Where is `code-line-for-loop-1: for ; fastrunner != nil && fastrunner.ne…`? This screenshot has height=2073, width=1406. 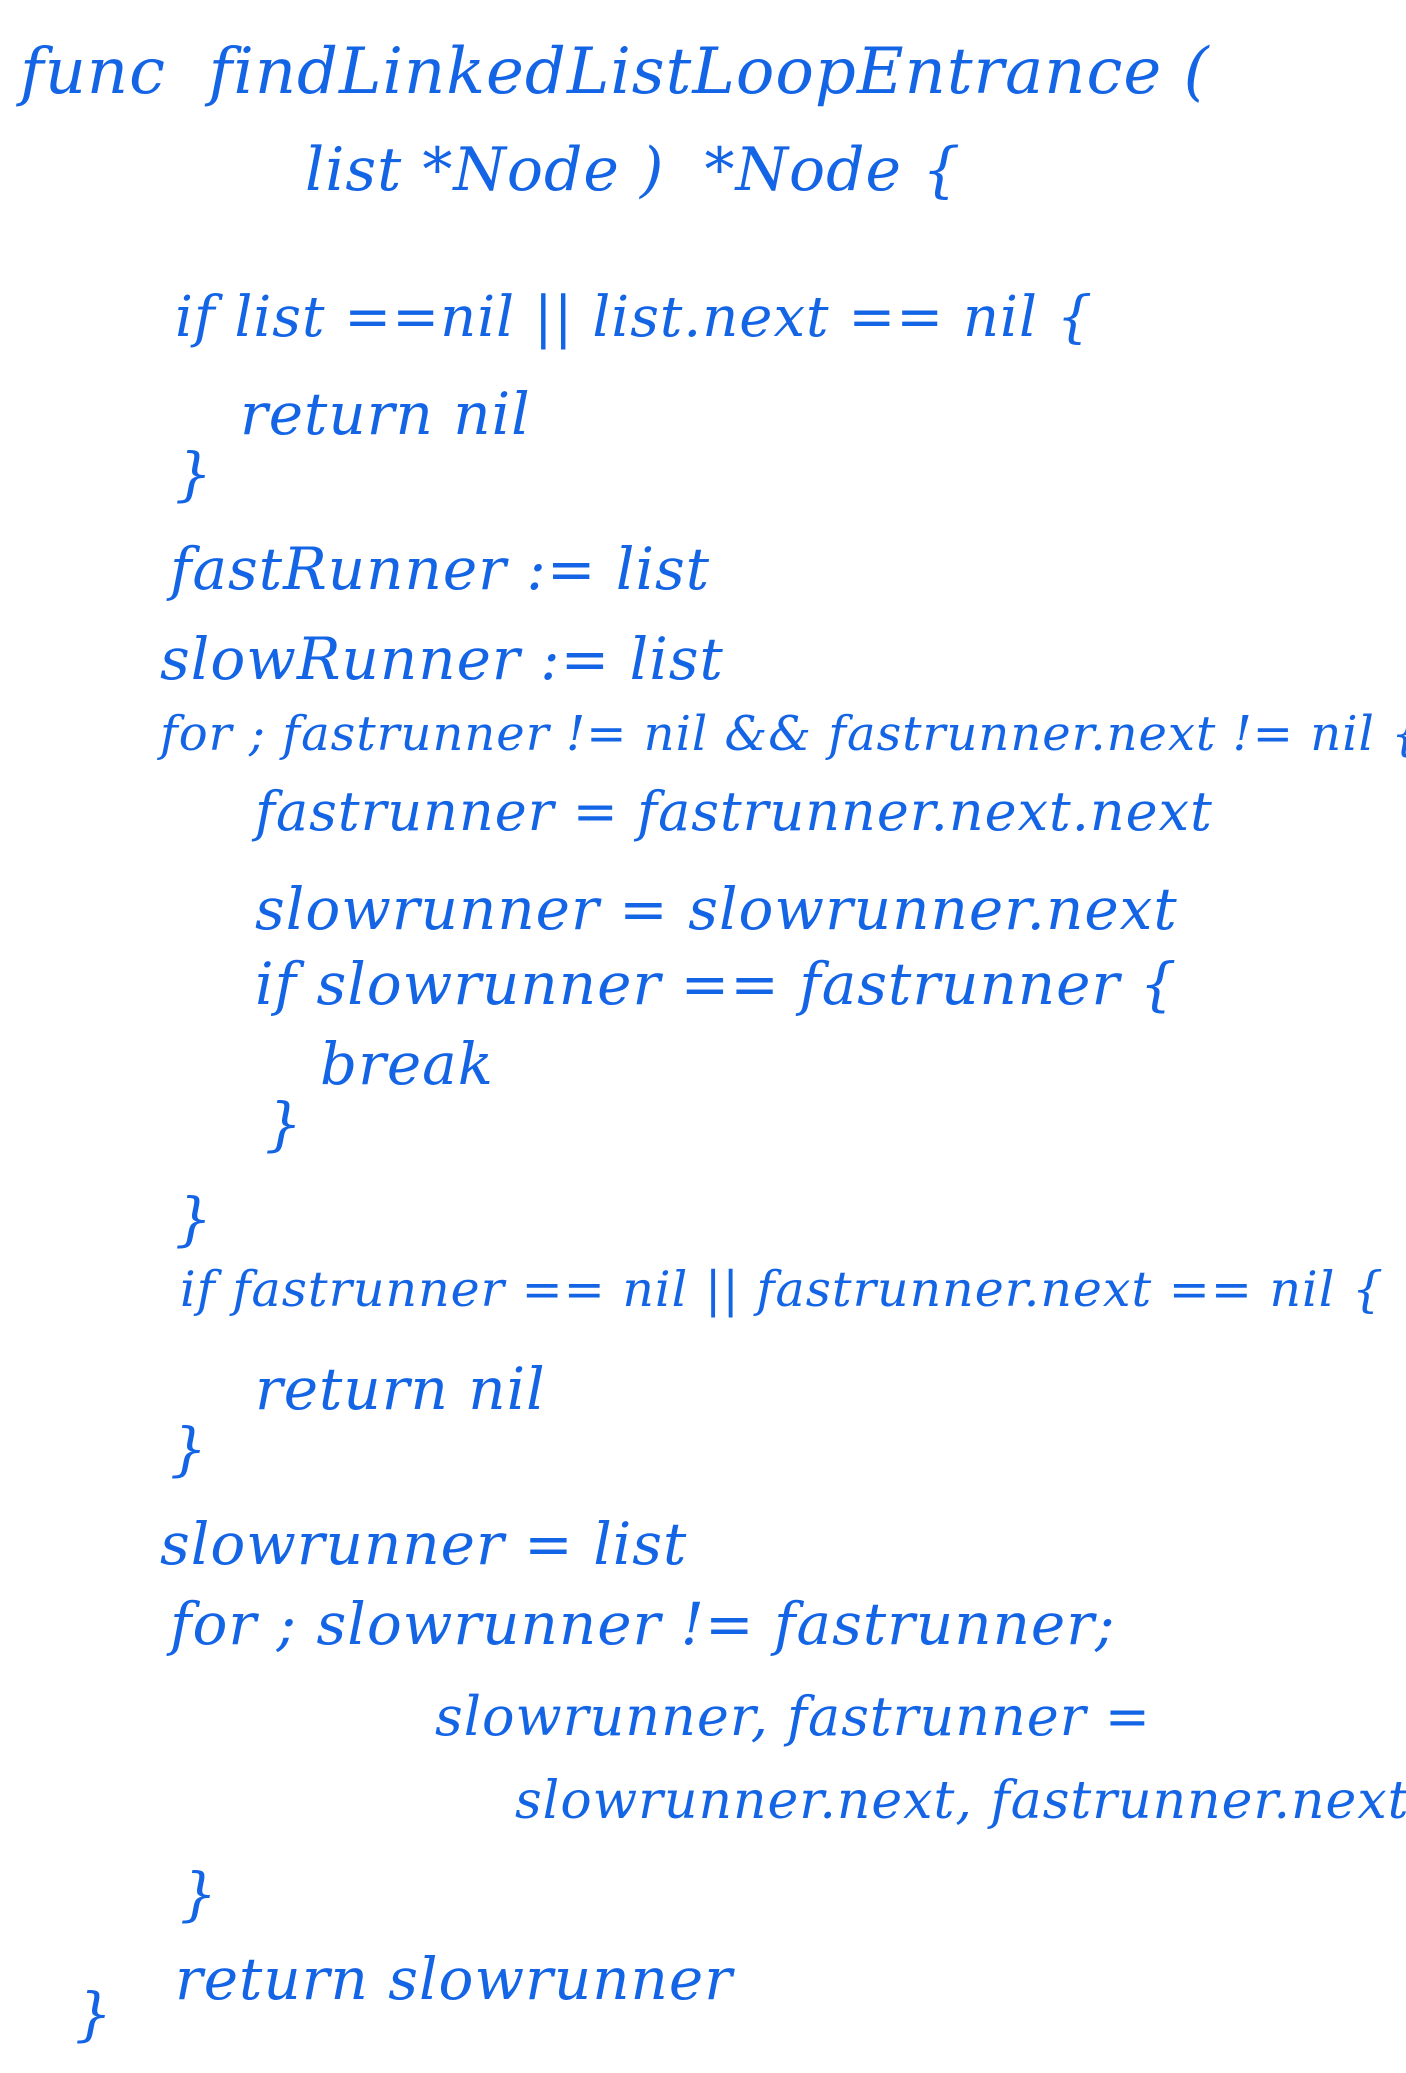 code-line-for-loop-1: for ; fastrunner != nil && fastrunner.ne… is located at coordinates (783, 734).